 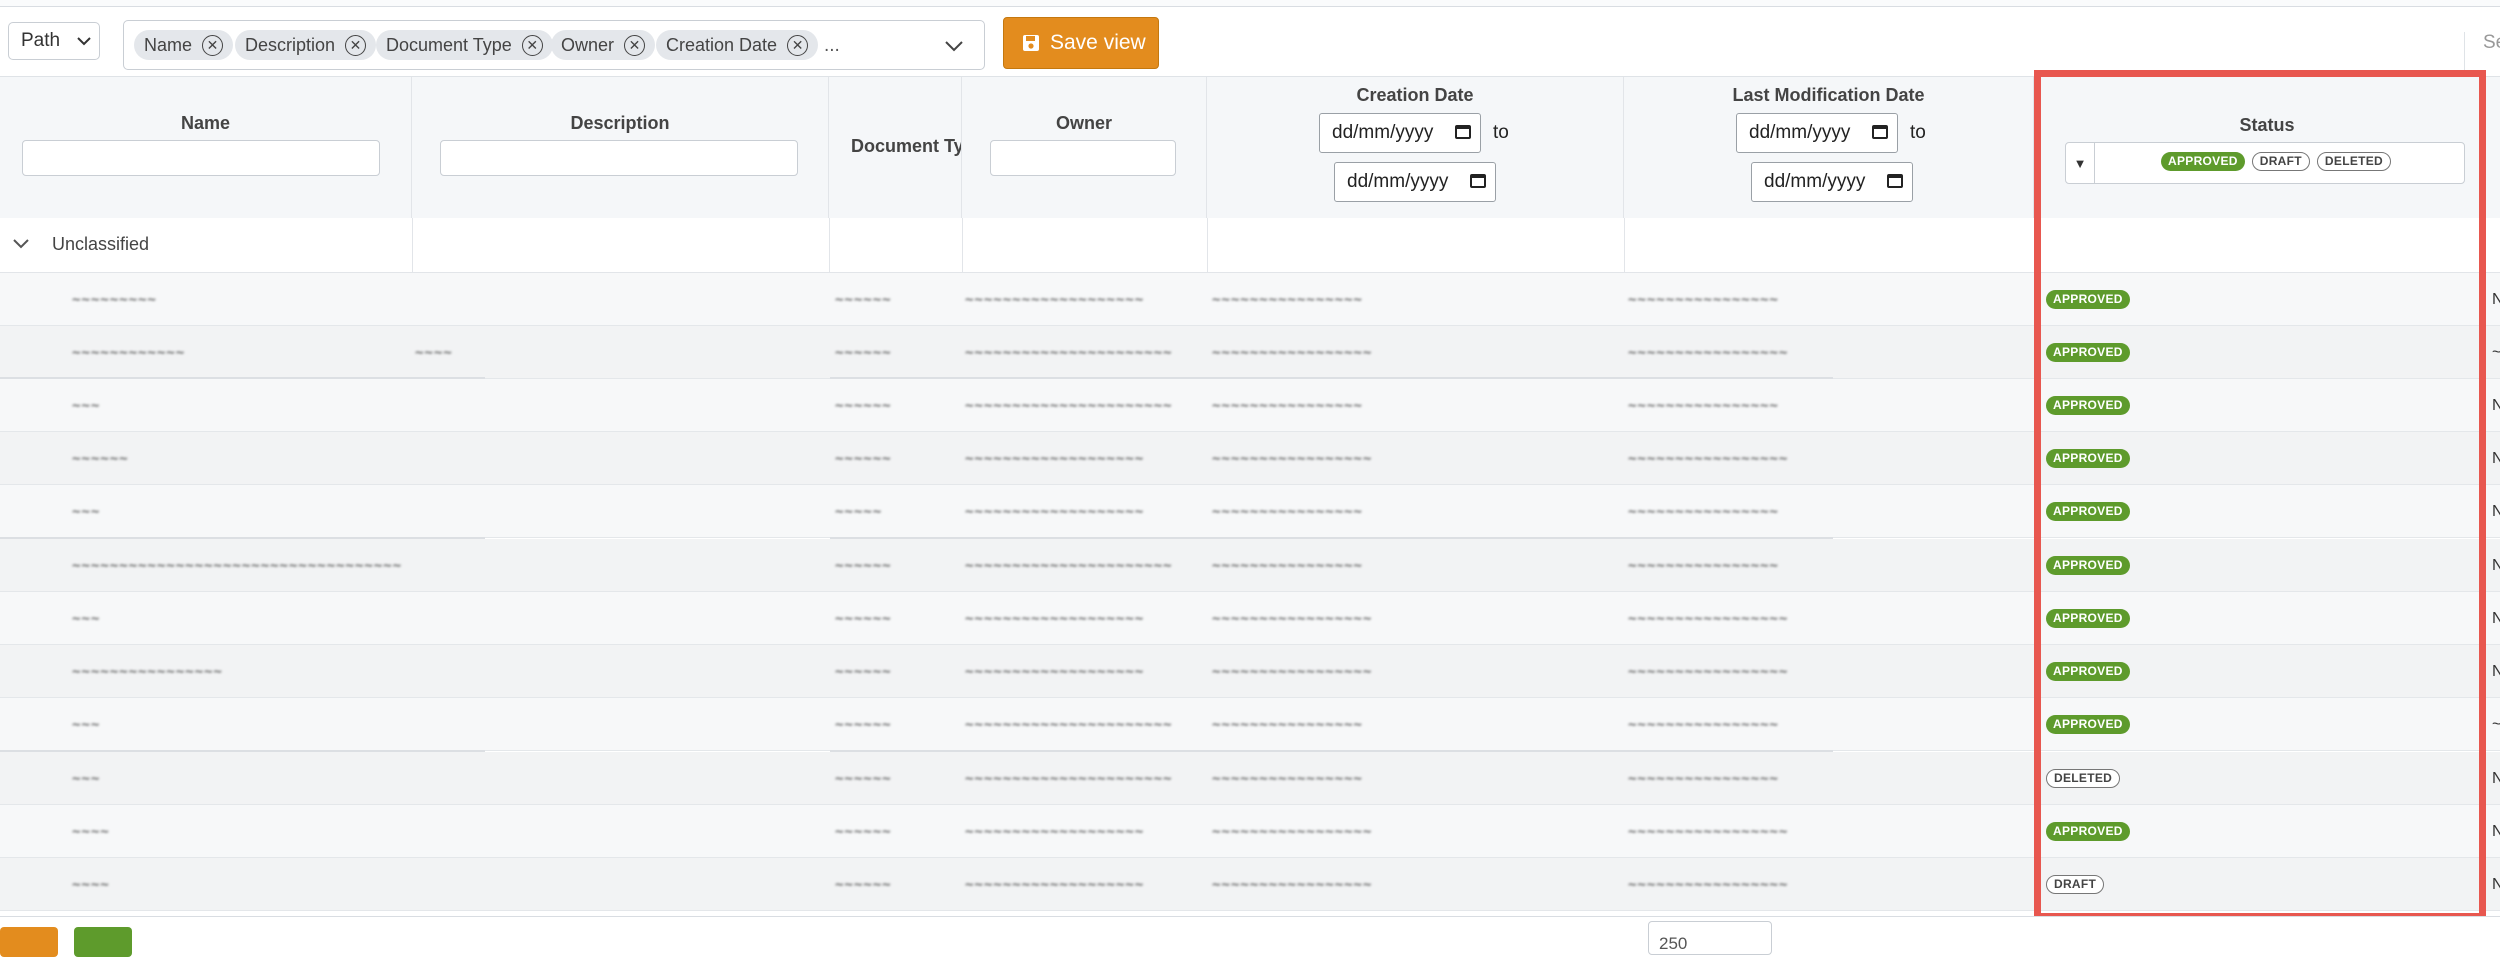 What do you see at coordinates (54, 41) in the screenshot?
I see `path-dropdown: Path` at bounding box center [54, 41].